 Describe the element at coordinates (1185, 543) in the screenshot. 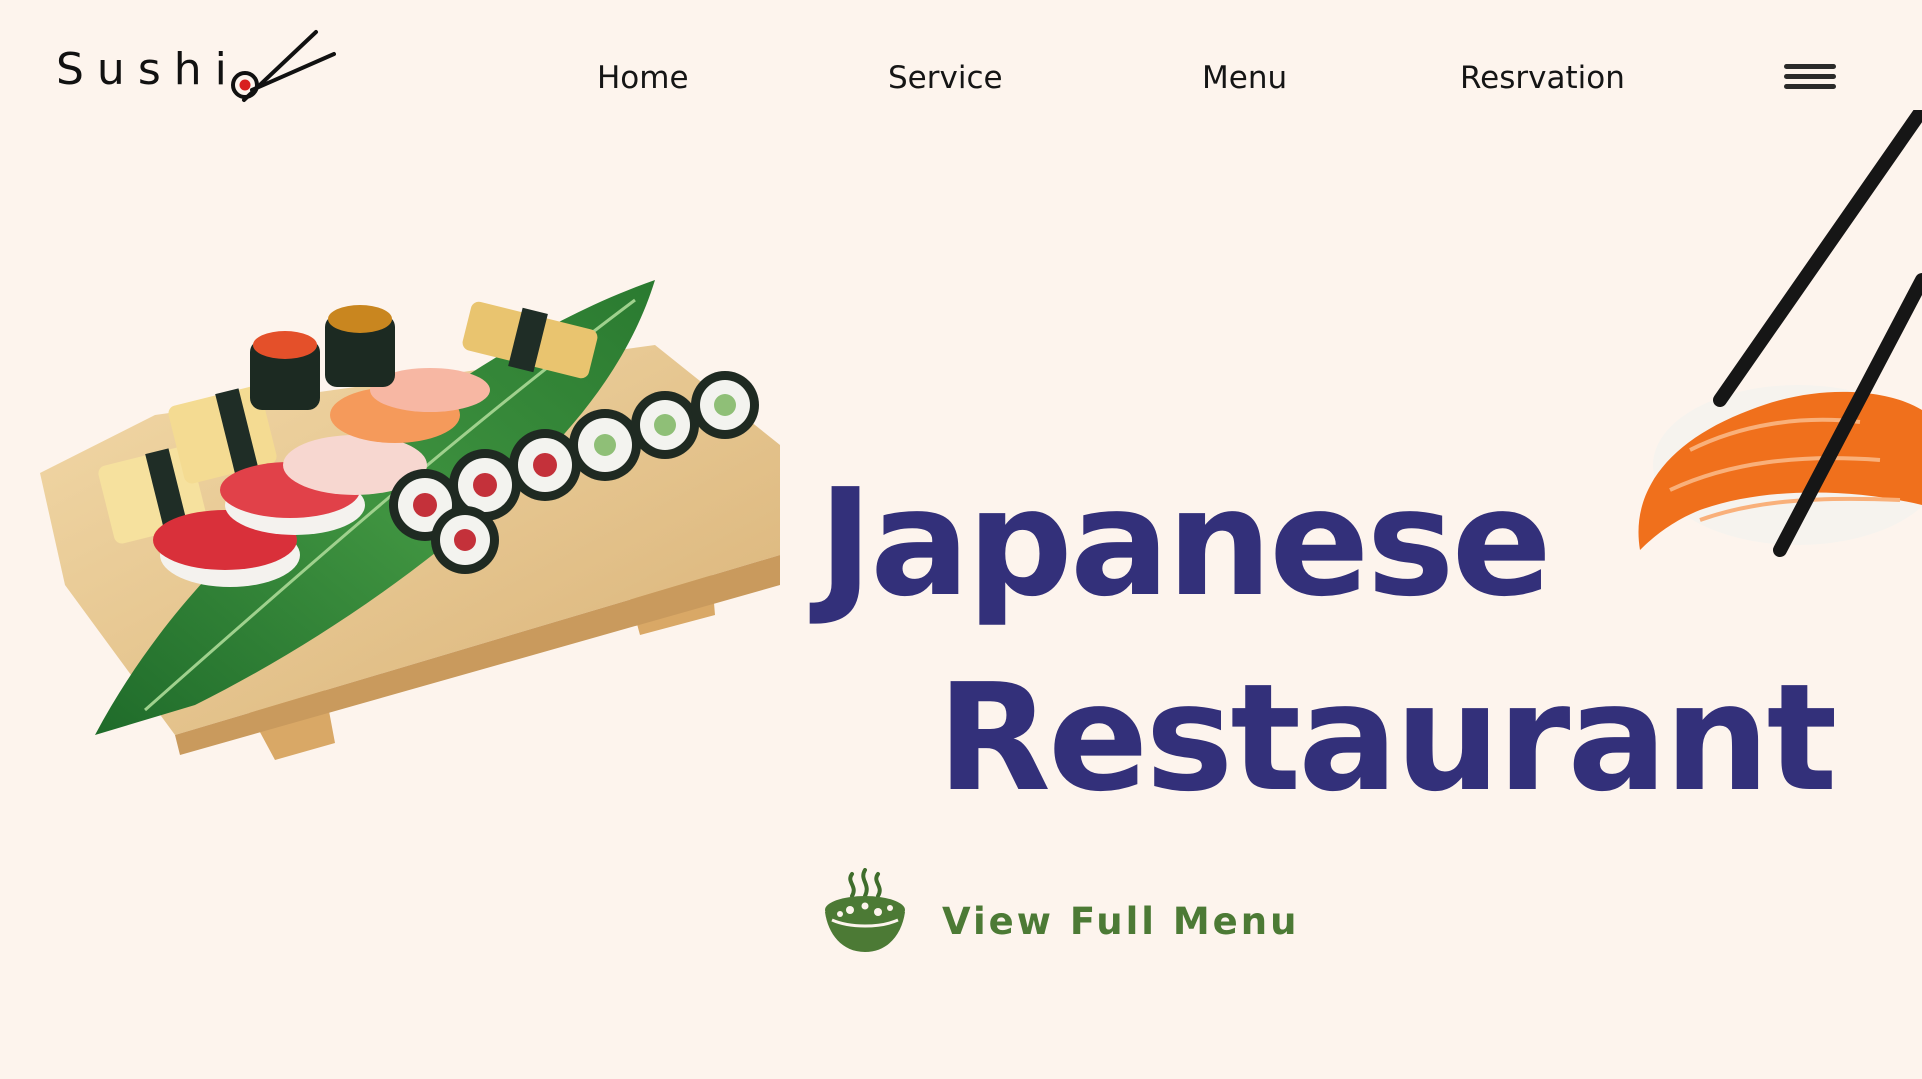

I see `hero-title-line-1: Japanese` at that location.